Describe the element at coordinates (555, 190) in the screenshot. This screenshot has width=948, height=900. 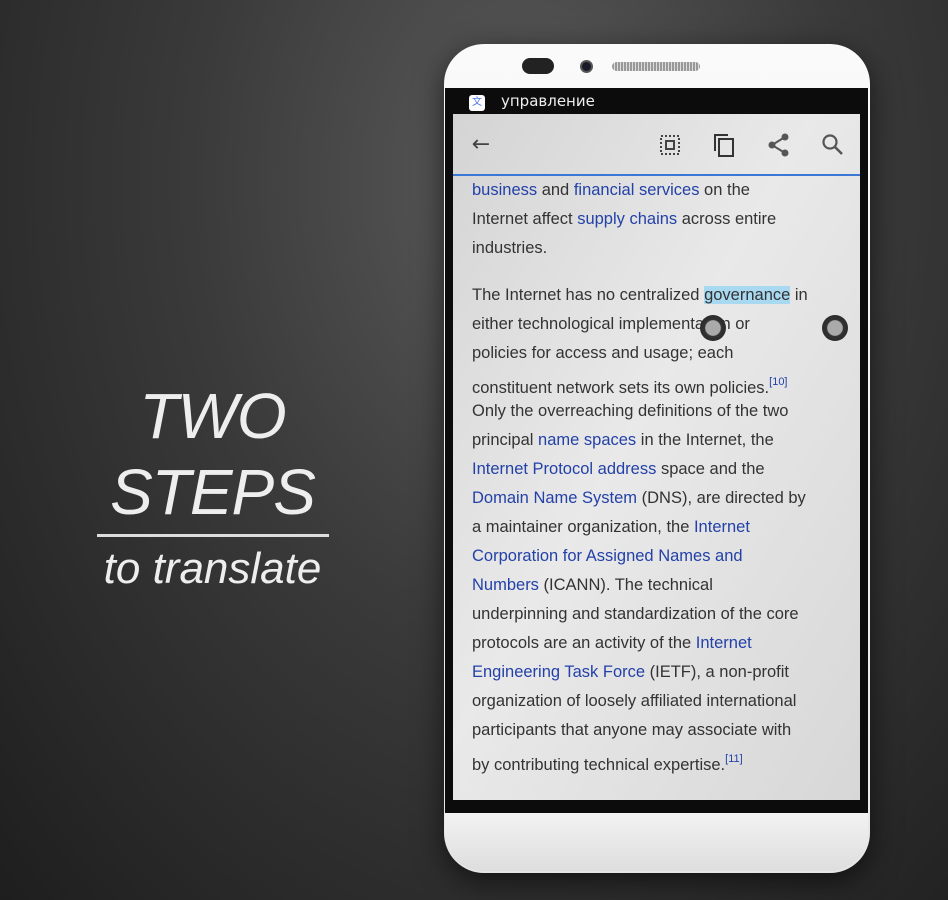
I see `text-run: and` at that location.